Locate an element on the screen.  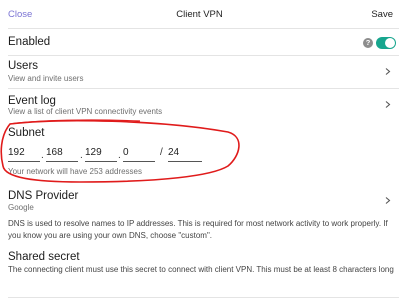
toggle-knob is located at coordinates (390, 43).